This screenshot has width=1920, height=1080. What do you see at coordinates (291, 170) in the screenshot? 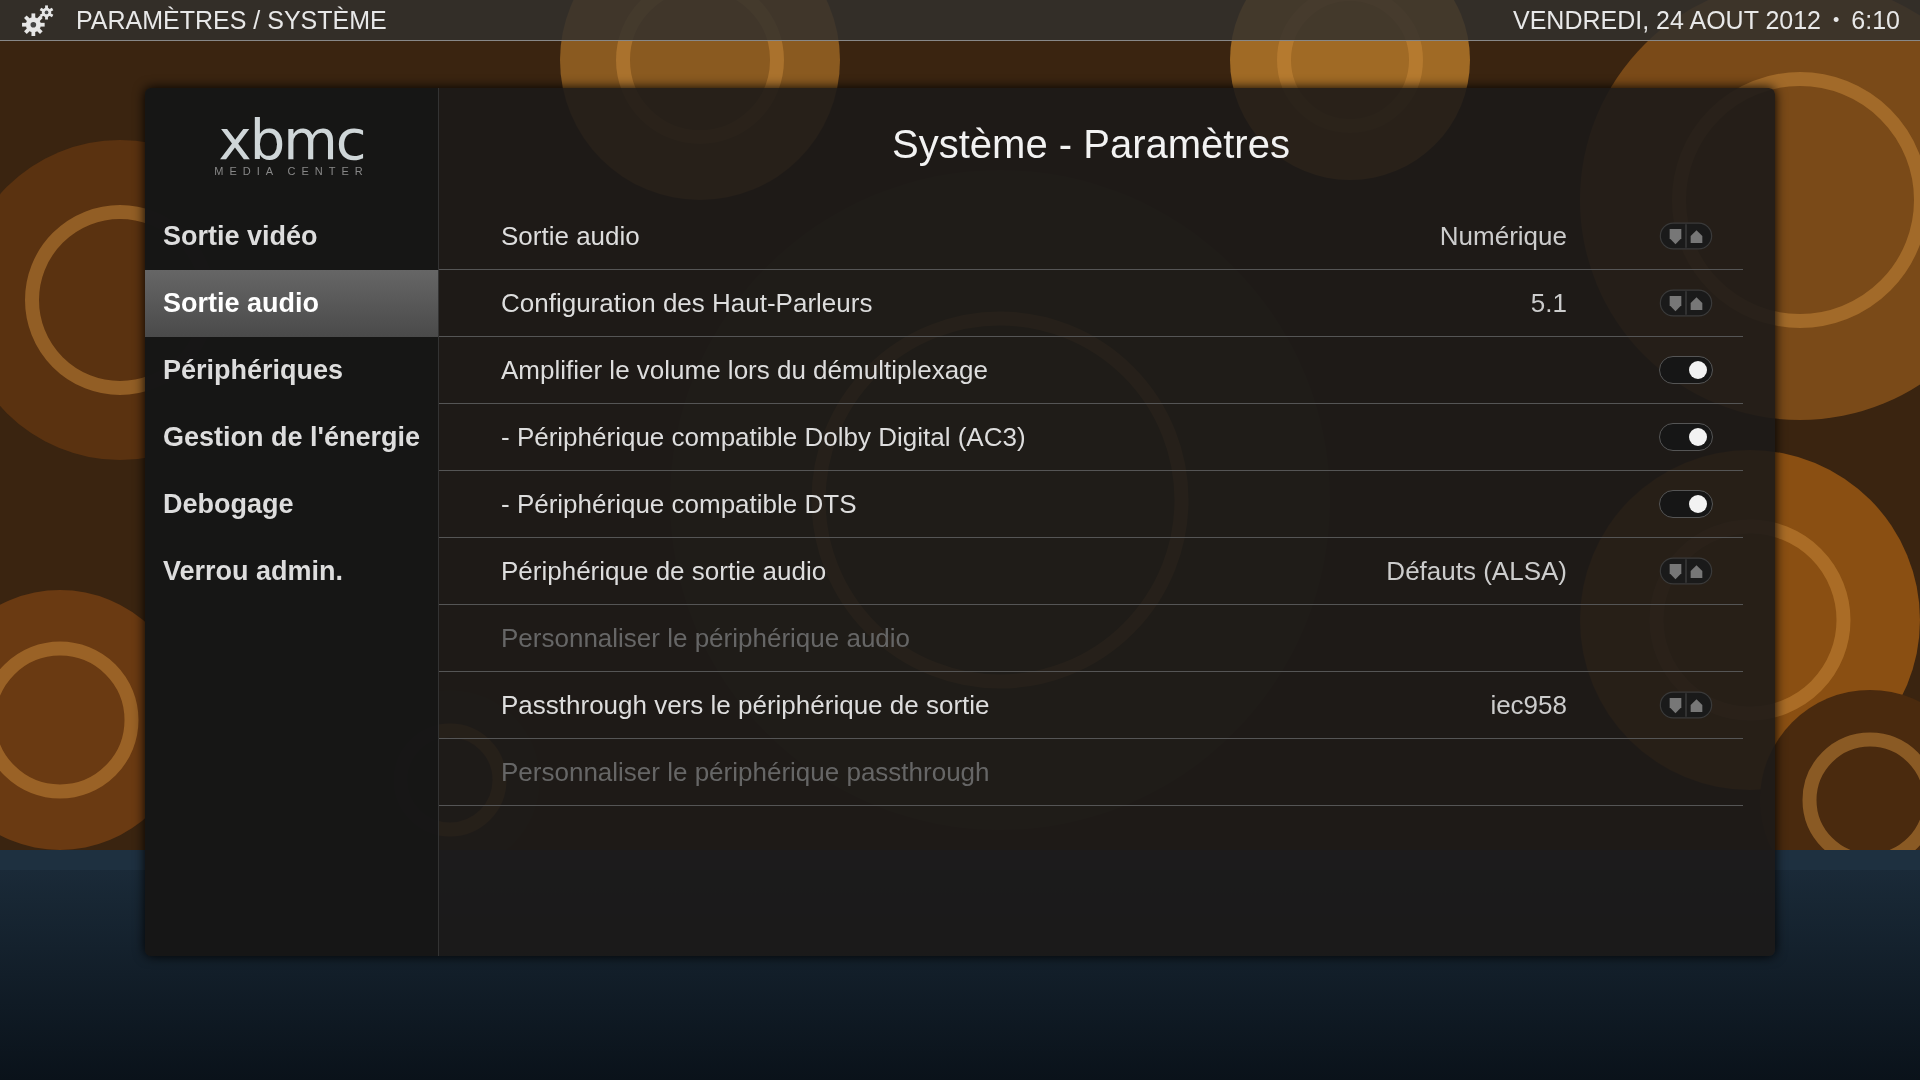
I see `logo-tagline: MEDIA CENTER` at bounding box center [291, 170].